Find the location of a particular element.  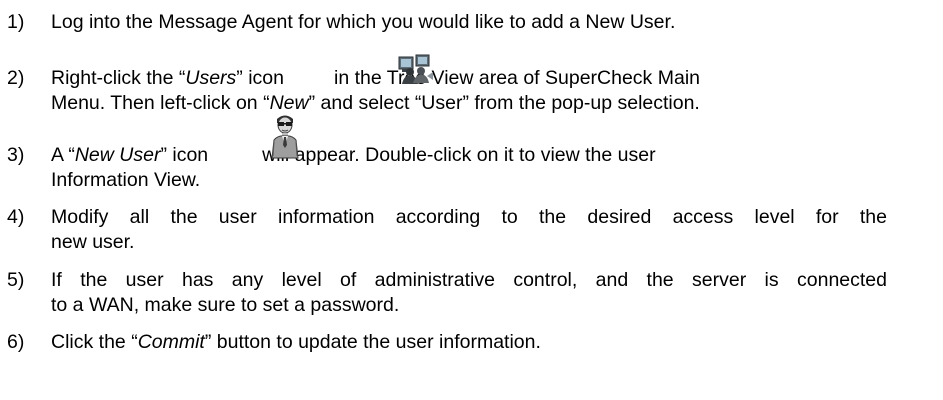

users-label: Users is located at coordinates (211, 78).